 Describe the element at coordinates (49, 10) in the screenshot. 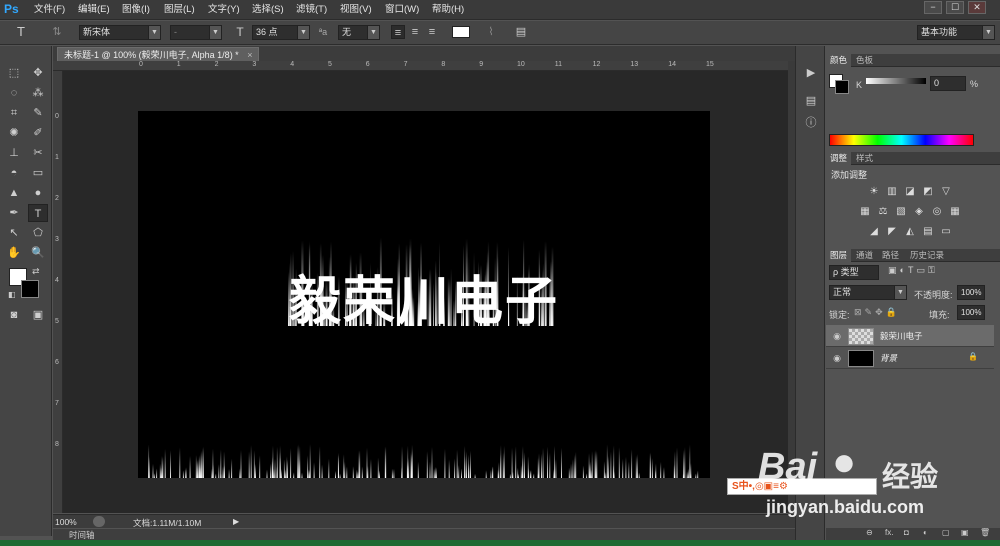

I see `menu-file: 文件(F)` at that location.